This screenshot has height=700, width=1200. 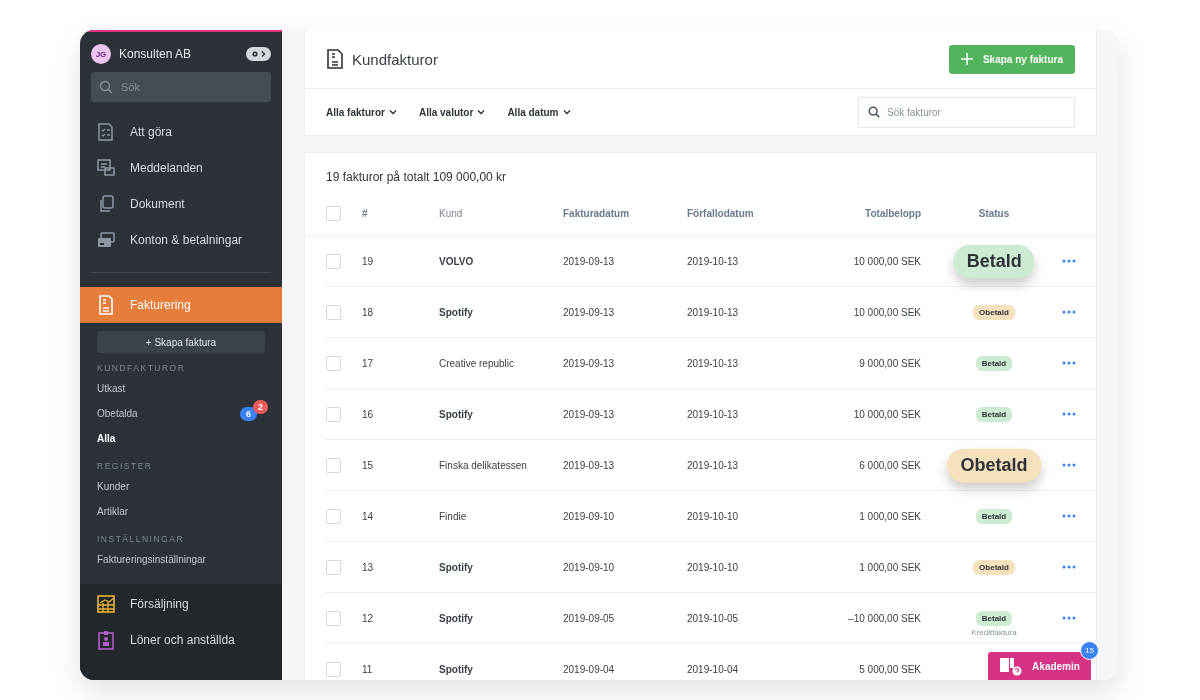 What do you see at coordinates (368, 669) in the screenshot?
I see `table-cell-text: 11` at bounding box center [368, 669].